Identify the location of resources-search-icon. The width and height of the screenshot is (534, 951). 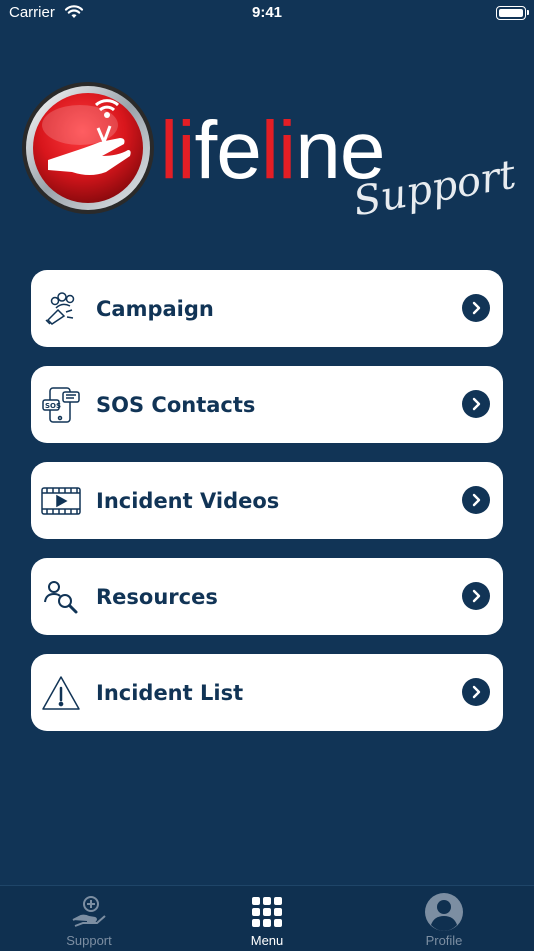
(61, 597).